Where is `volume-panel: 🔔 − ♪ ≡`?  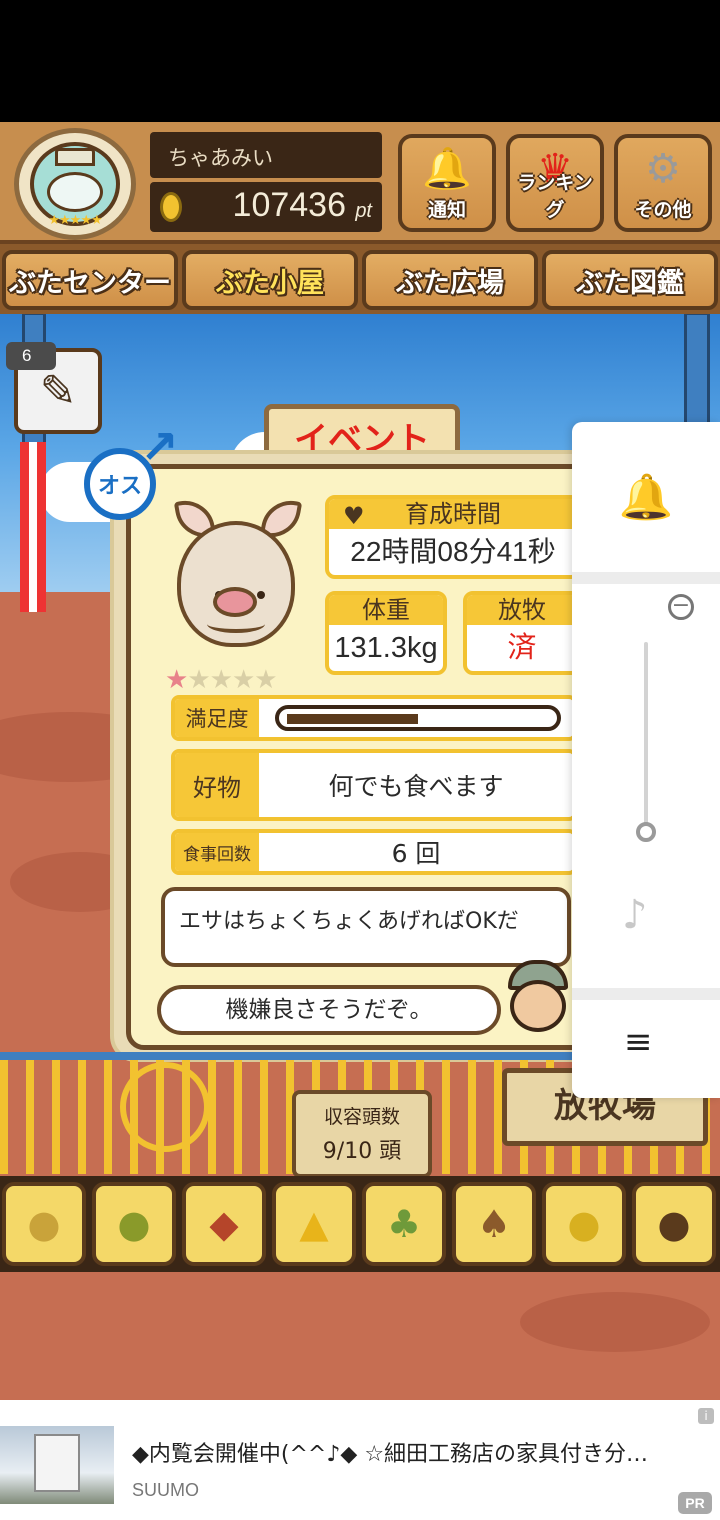 volume-panel: 🔔 − ♪ ≡ is located at coordinates (646, 760).